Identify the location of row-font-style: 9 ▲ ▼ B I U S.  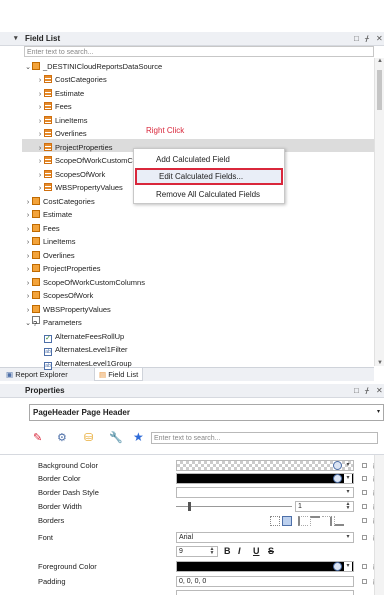
(192, 551).